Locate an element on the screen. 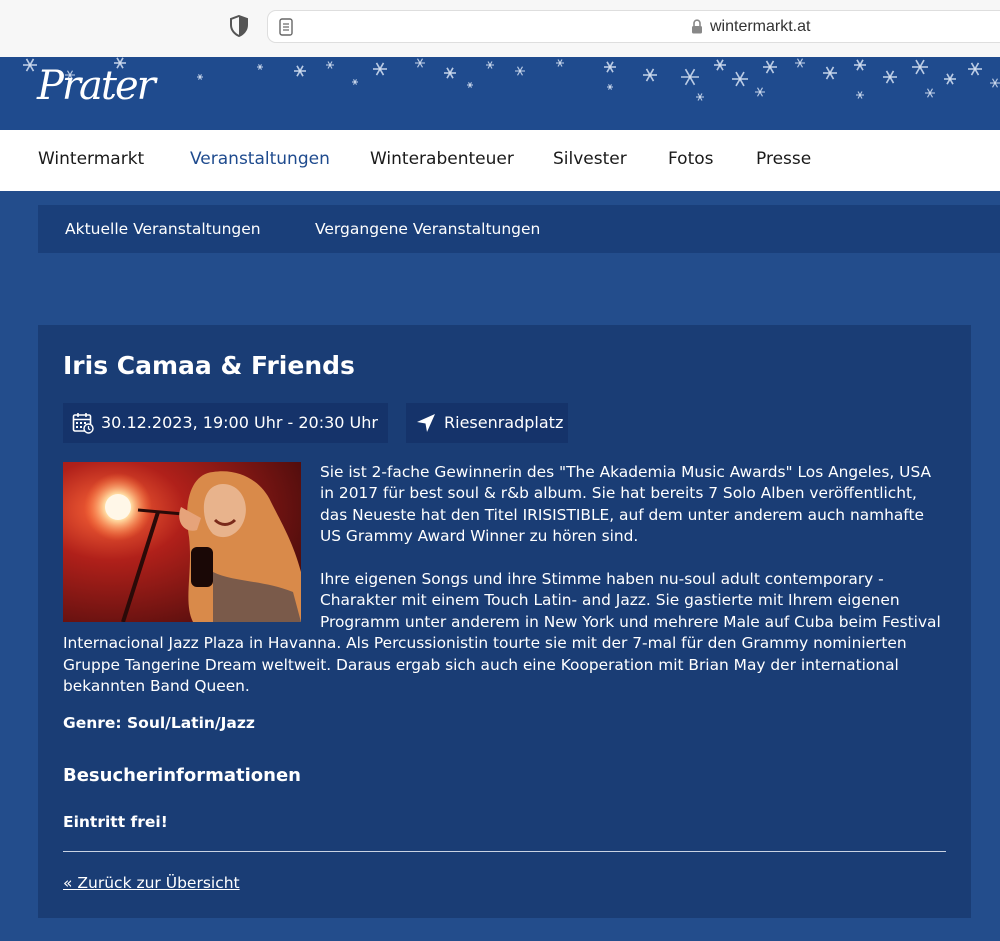 This screenshot has width=1000, height=941. address-bar: wintermarkt.at is located at coordinates (633, 26).